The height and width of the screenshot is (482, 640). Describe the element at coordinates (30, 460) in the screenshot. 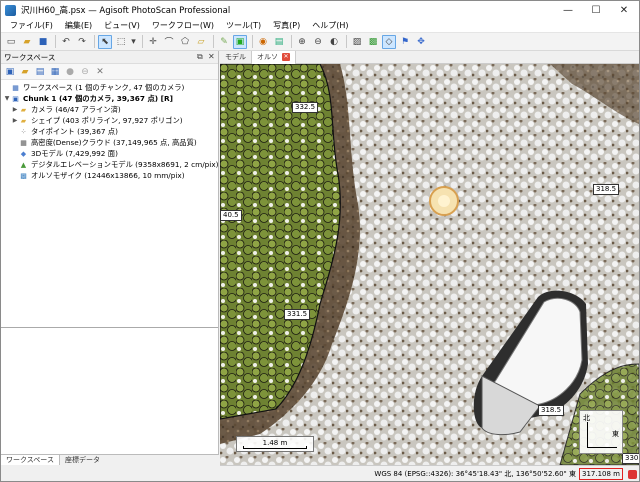

I see `tab-workspace: ワークスペース` at that location.